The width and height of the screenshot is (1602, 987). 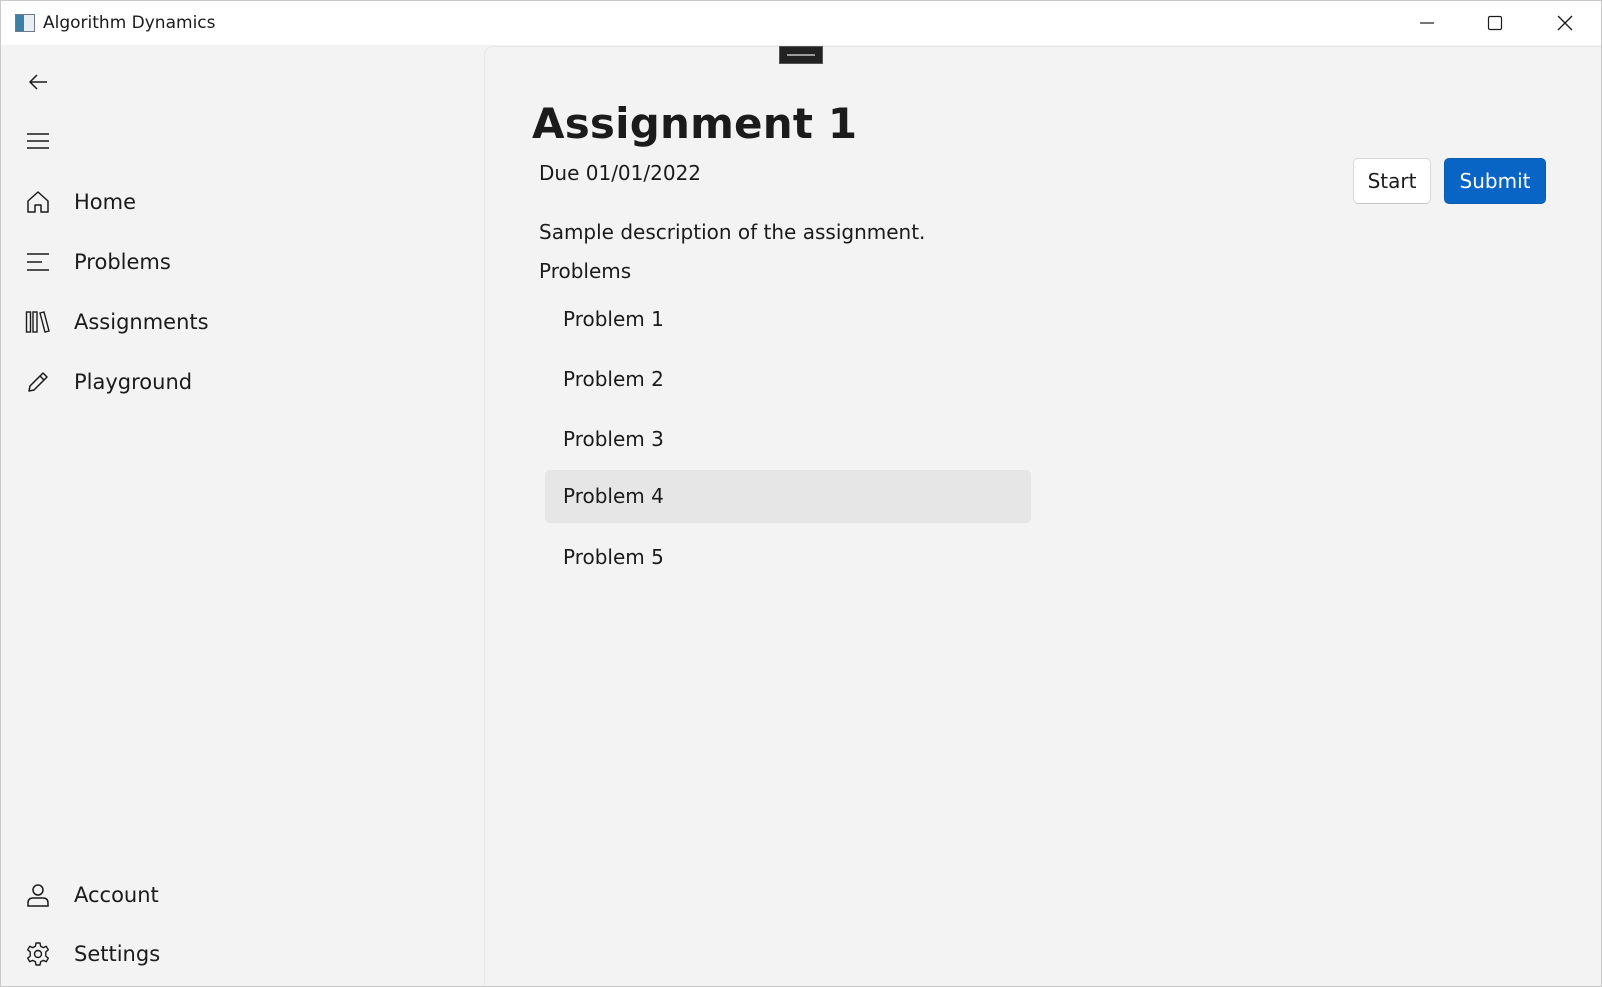 I want to click on problem-label: Problem 1, so click(x=613, y=319).